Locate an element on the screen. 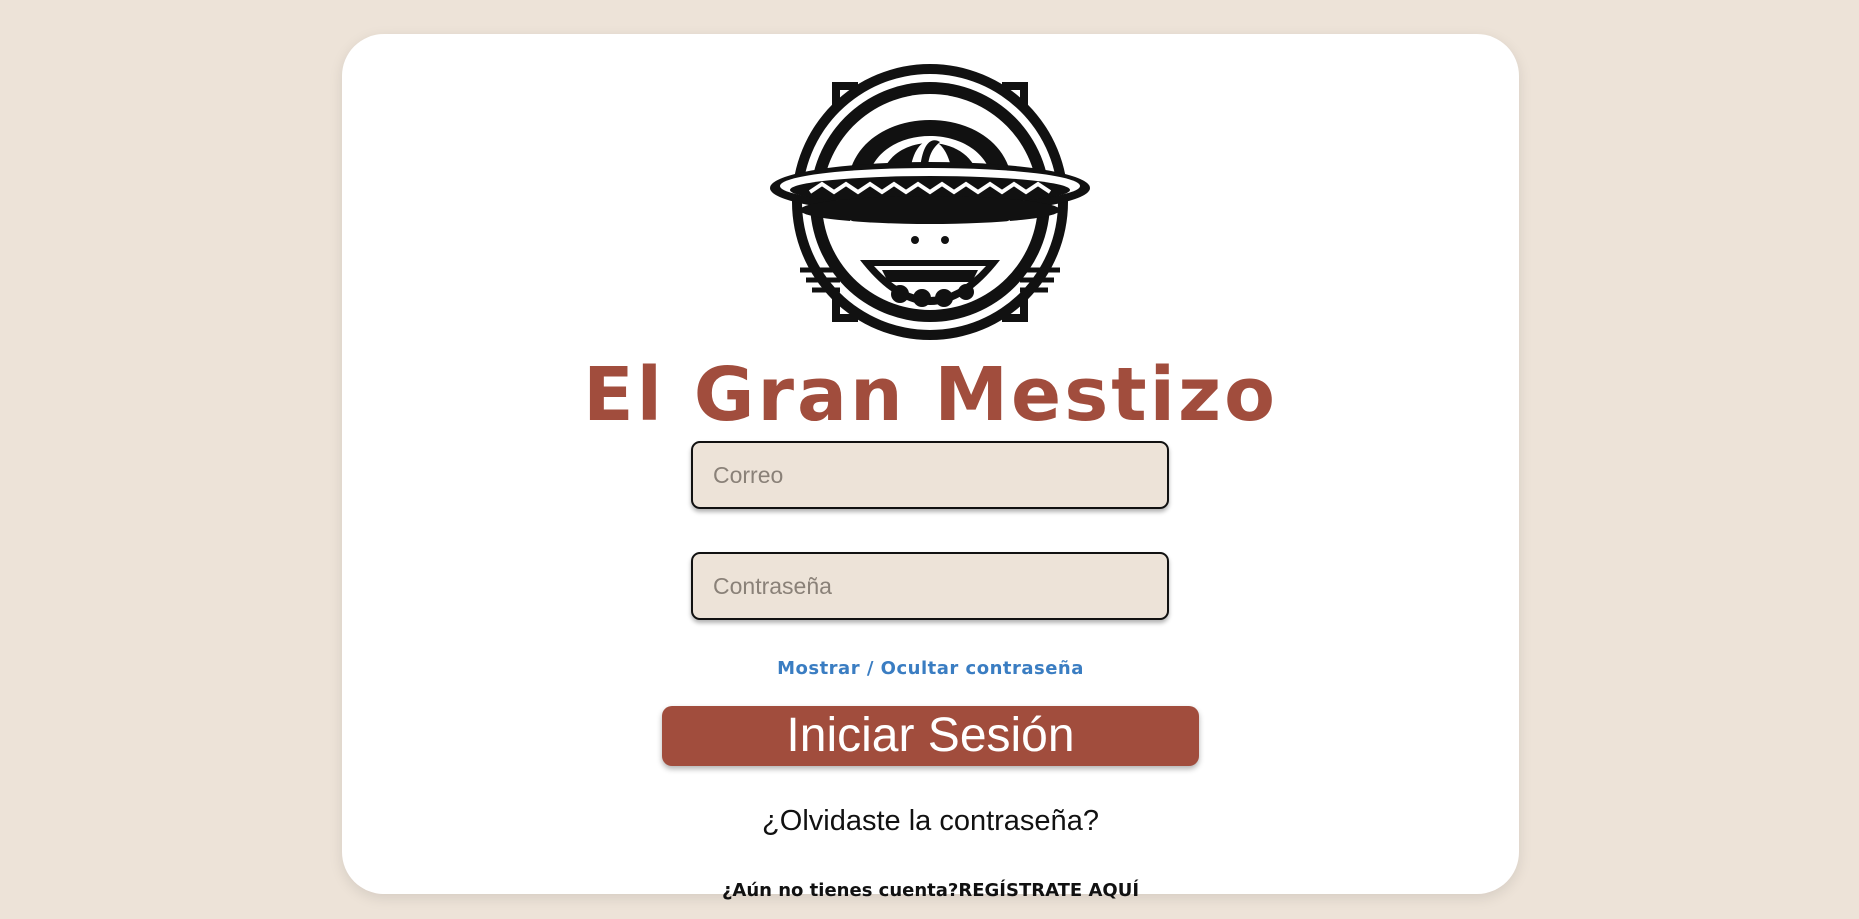  sombrero-skull-logo is located at coordinates (930, 202).